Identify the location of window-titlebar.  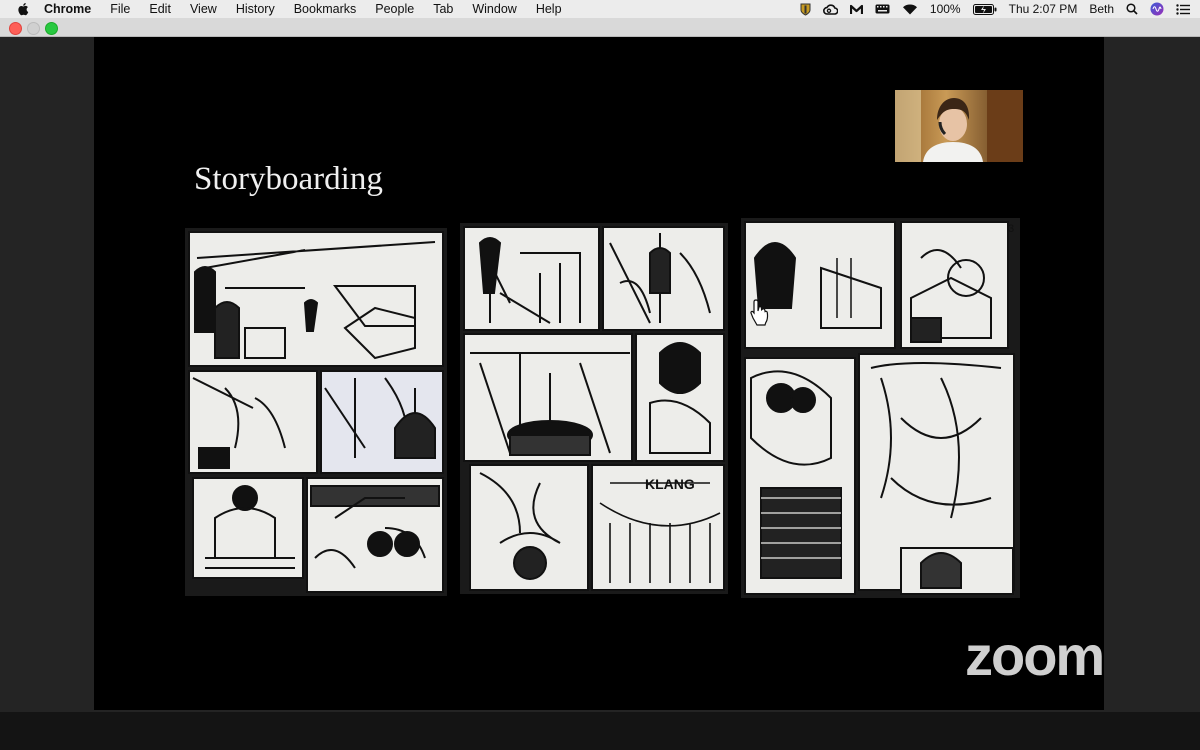
(600, 27).